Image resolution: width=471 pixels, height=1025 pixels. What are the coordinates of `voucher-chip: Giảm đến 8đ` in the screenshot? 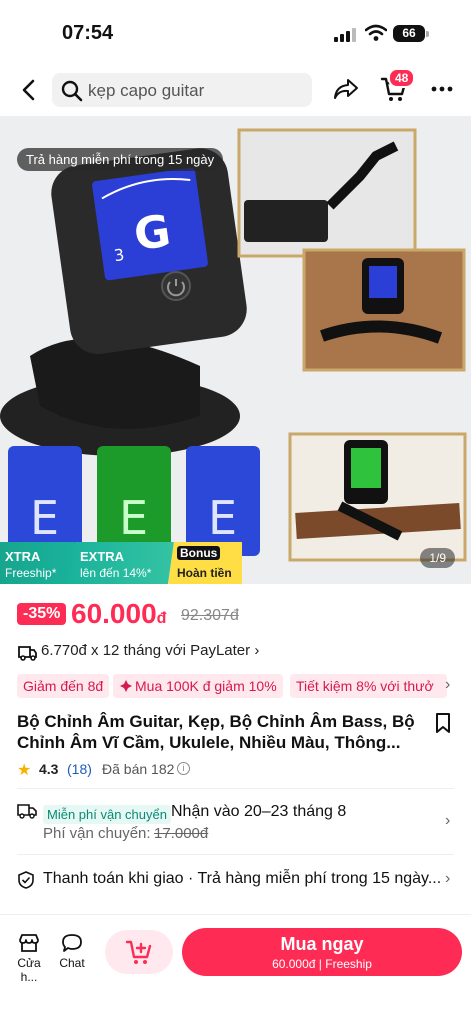 It's located at (63, 686).